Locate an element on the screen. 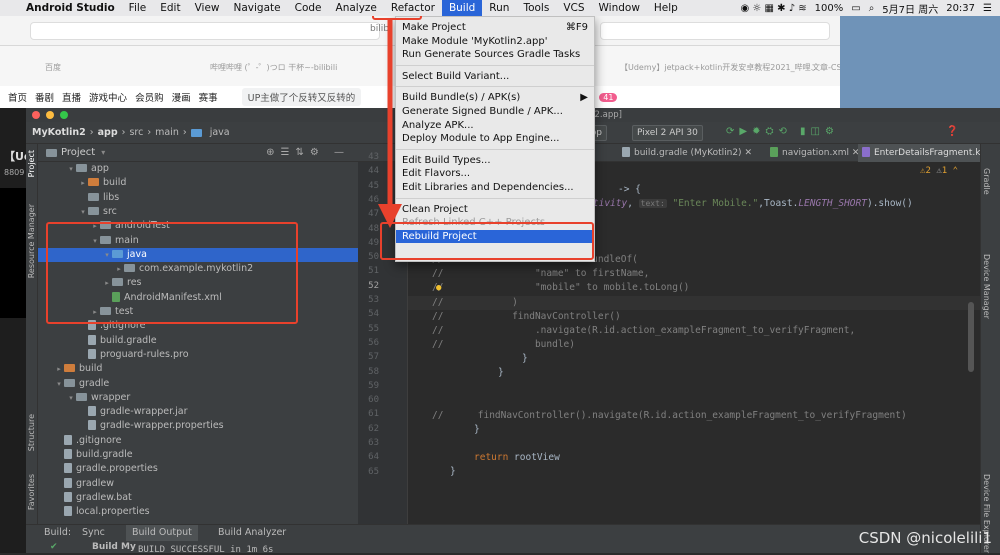  menu-build: Build is located at coordinates (462, 8).